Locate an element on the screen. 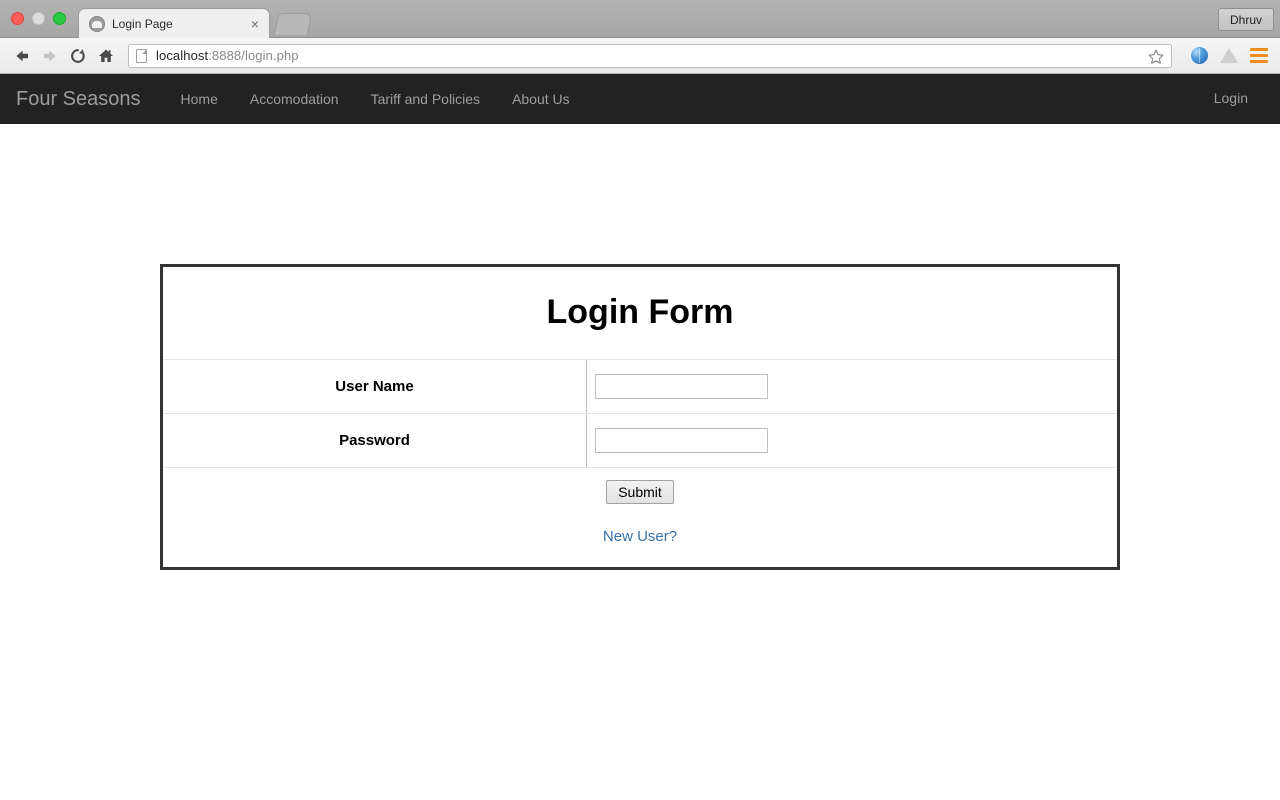  password-input is located at coordinates (681, 440).